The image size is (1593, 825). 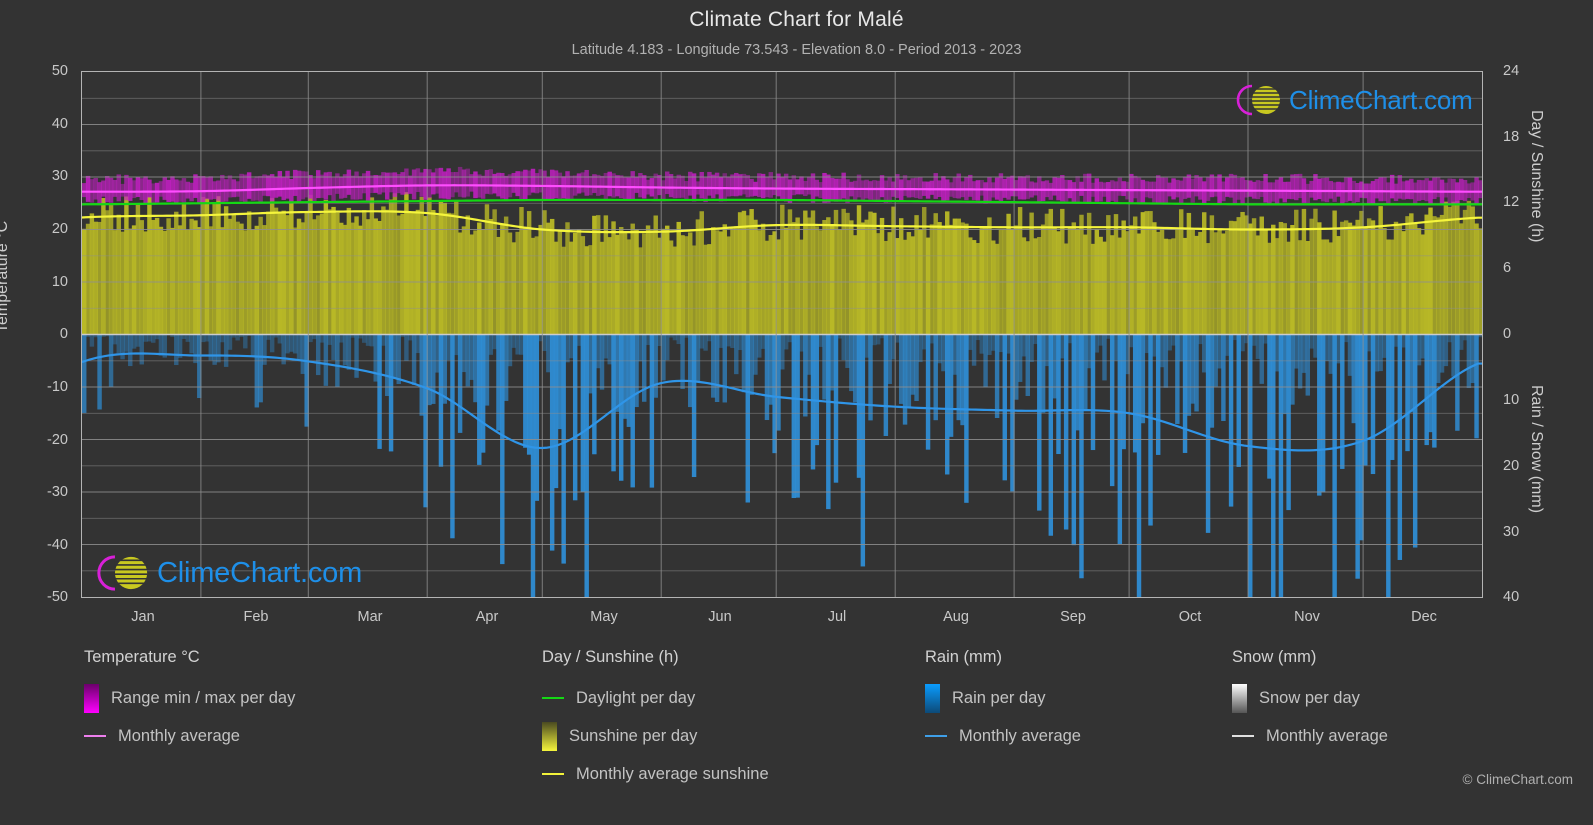 What do you see at coordinates (59, 71) in the screenshot?
I see `left-tick-label: 50` at bounding box center [59, 71].